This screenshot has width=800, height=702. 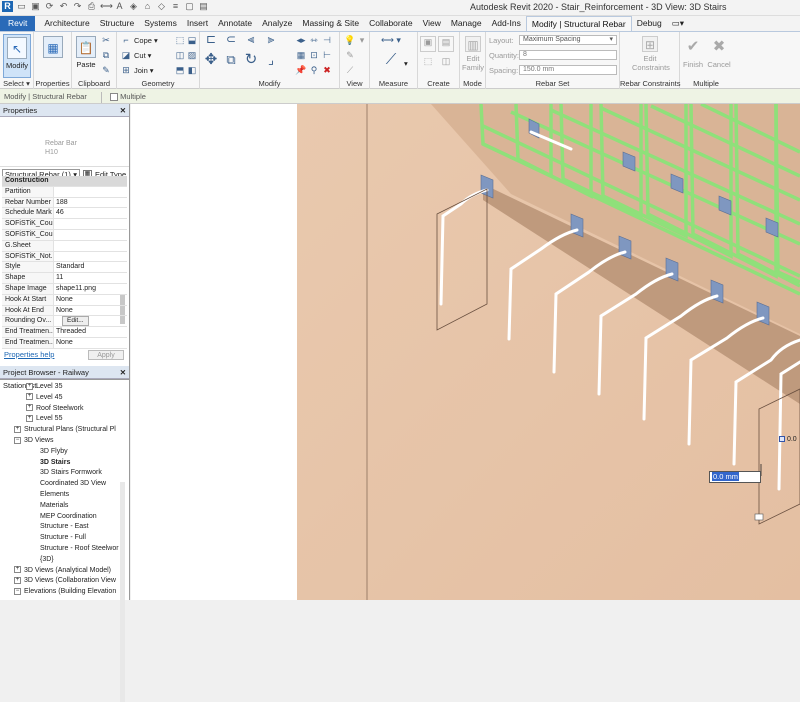 What do you see at coordinates (65, 430) in the screenshot?
I see `browser-item: + Structural Plans (Structural Pl` at bounding box center [65, 430].